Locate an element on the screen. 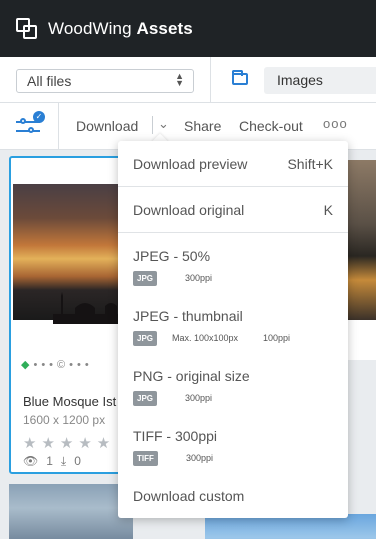 This screenshot has width=376, height=539. menu-item-preset: TIFF - 300ppi TIFF 300ppi is located at coordinates (233, 443).